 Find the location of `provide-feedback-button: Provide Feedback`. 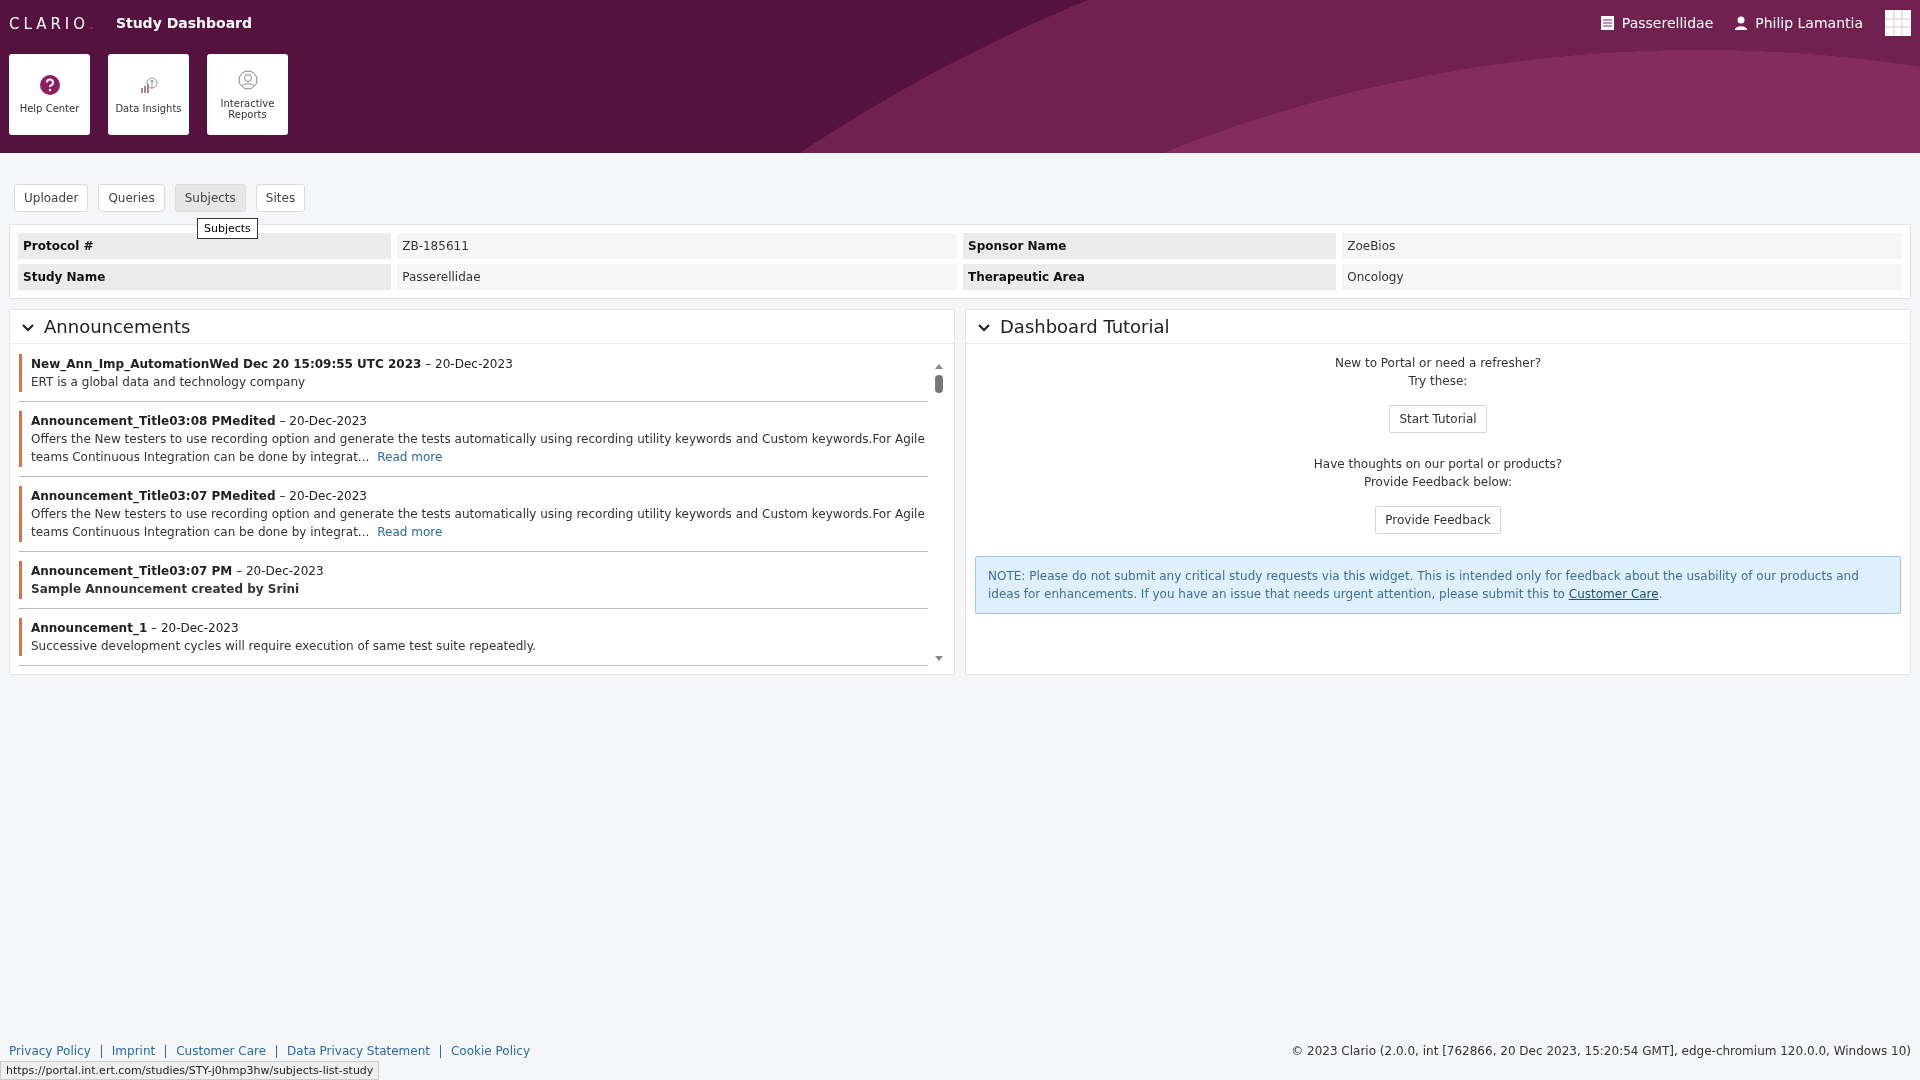

provide-feedback-button: Provide Feedback is located at coordinates (1438, 520).